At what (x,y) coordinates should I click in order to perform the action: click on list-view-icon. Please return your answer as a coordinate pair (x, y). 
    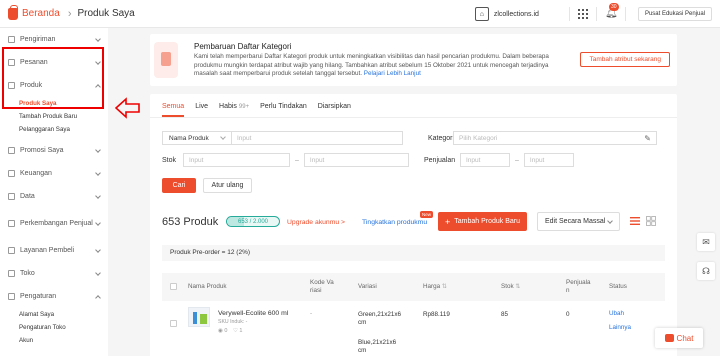
    Looking at the image, I should click on (635, 221).